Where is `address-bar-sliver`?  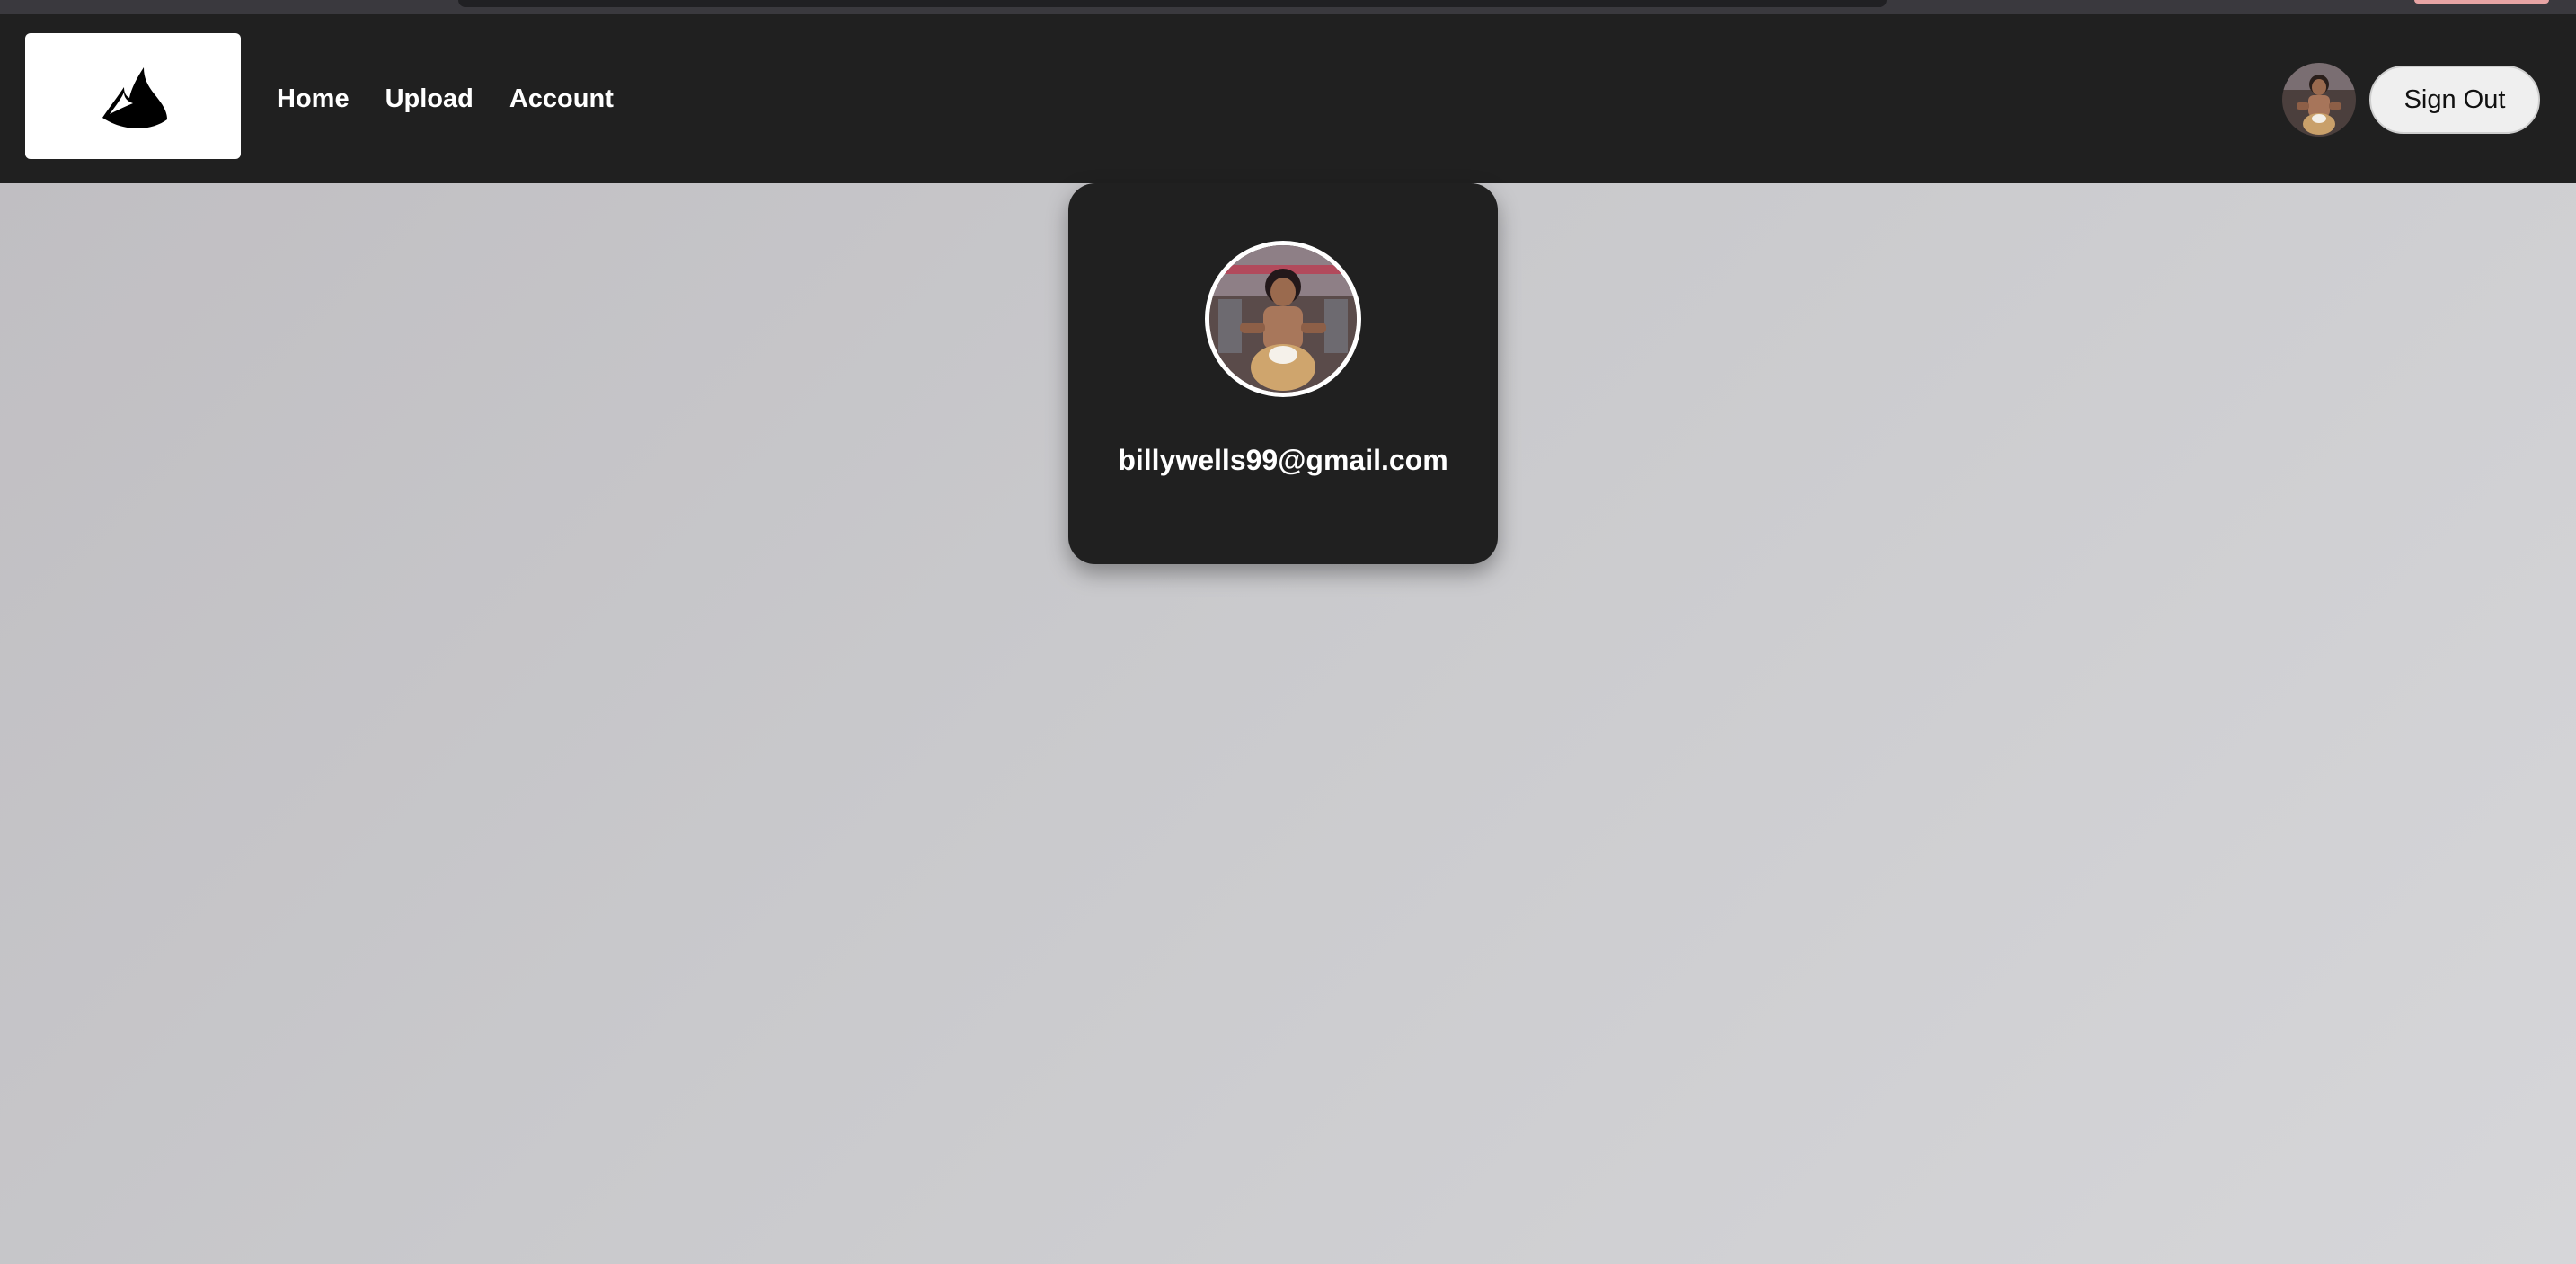
address-bar-sliver is located at coordinates (1172, 3).